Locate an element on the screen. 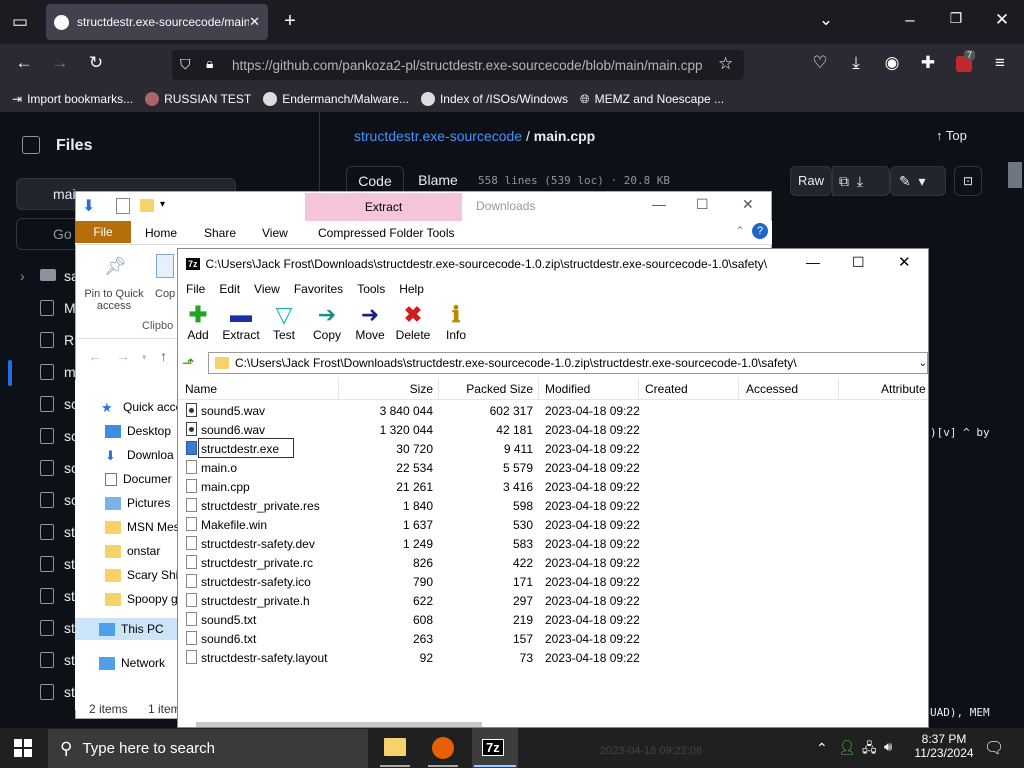 The width and height of the screenshot is (1024, 768). nav-downloads: ⬇ Downloa is located at coordinates (139, 455).